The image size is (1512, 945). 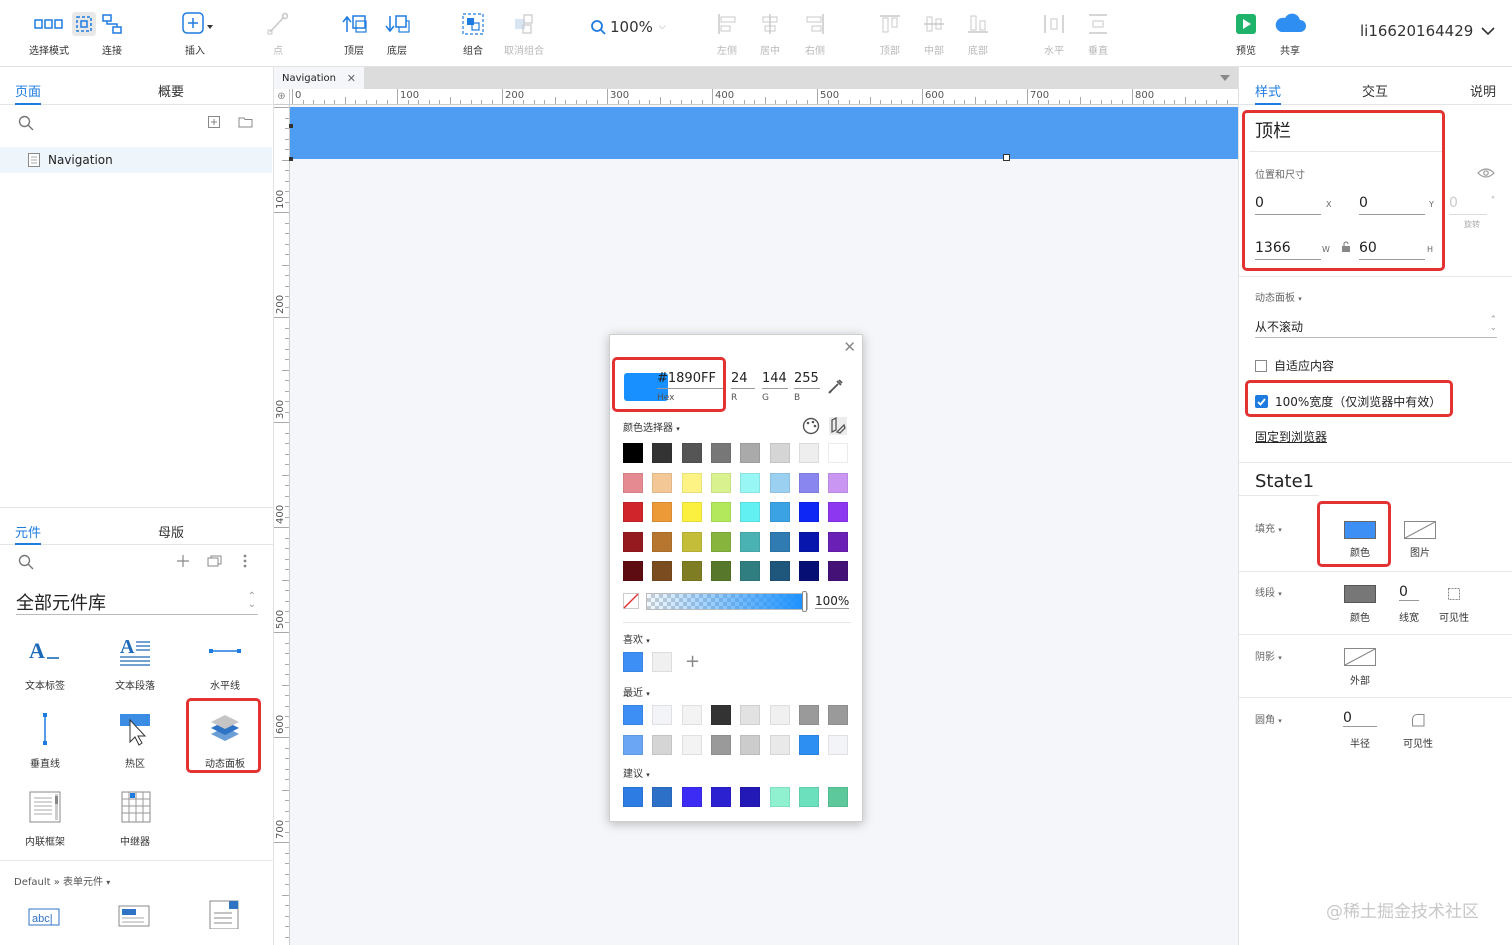 What do you see at coordinates (807, 380) in the screenshot?
I see `blue-input: 255` at bounding box center [807, 380].